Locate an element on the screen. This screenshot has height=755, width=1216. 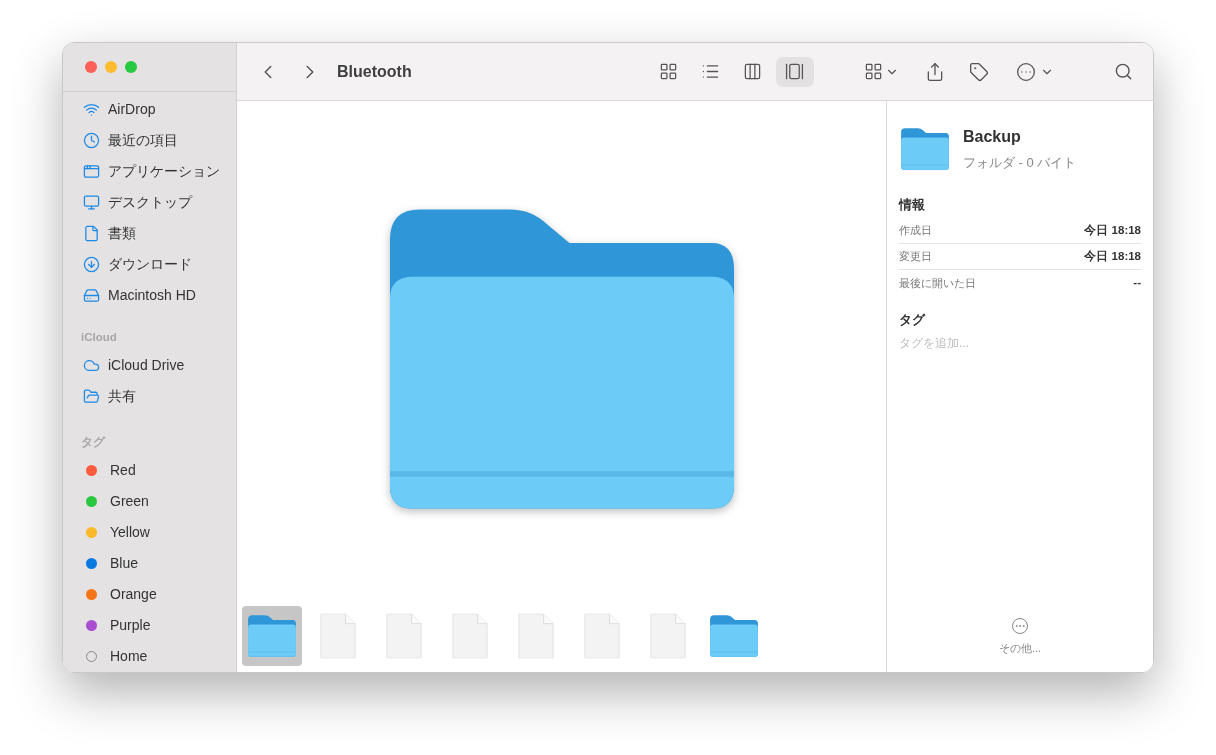
view-button is located at coordinates (794, 71).